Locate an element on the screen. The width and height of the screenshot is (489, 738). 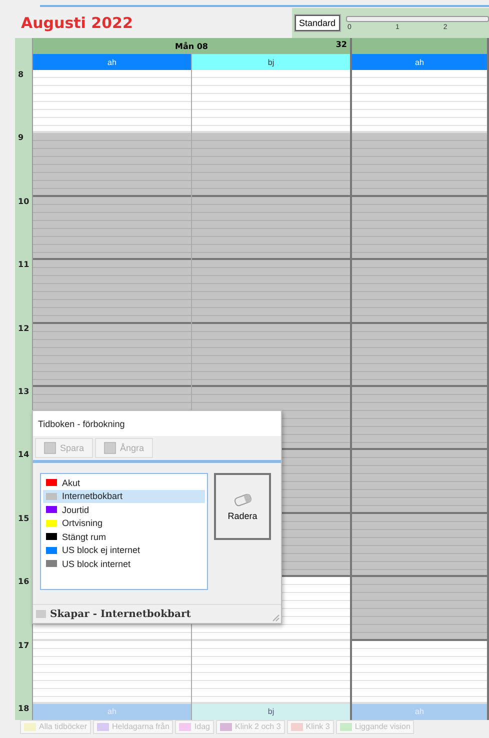
legend-label: Klink 3 is located at coordinates (318, 727).